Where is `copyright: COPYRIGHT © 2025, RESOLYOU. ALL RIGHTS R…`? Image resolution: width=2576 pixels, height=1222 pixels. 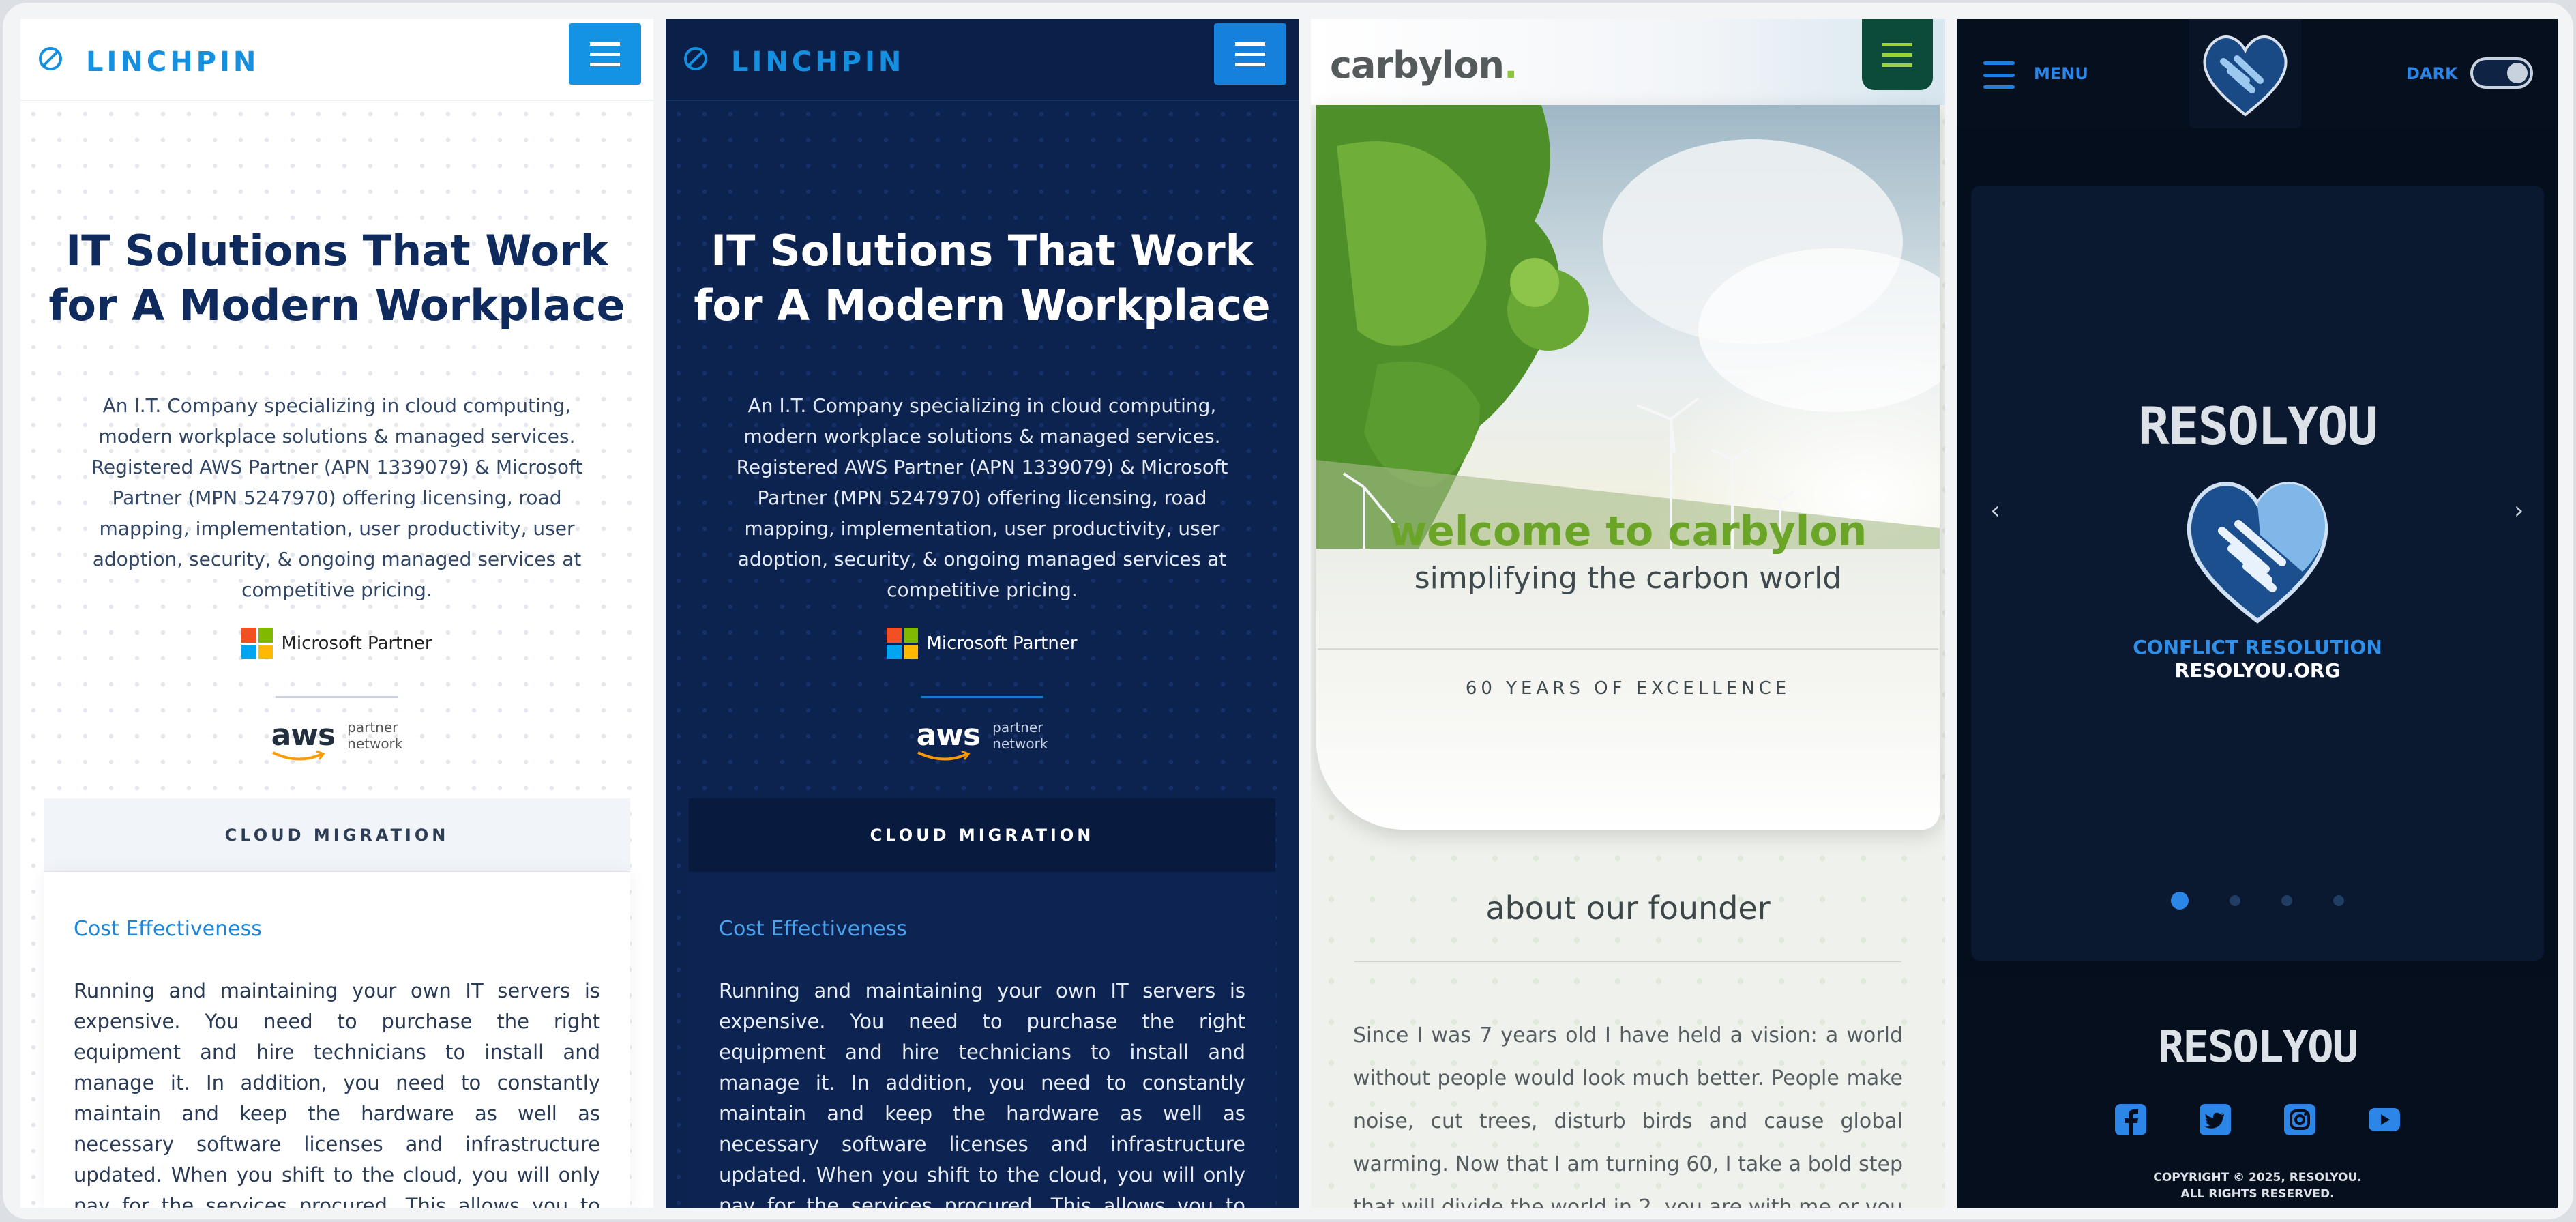
copyright: COPYRIGHT © 2025, RESOLYOU. ALL RIGHTS R… is located at coordinates (2257, 1186).